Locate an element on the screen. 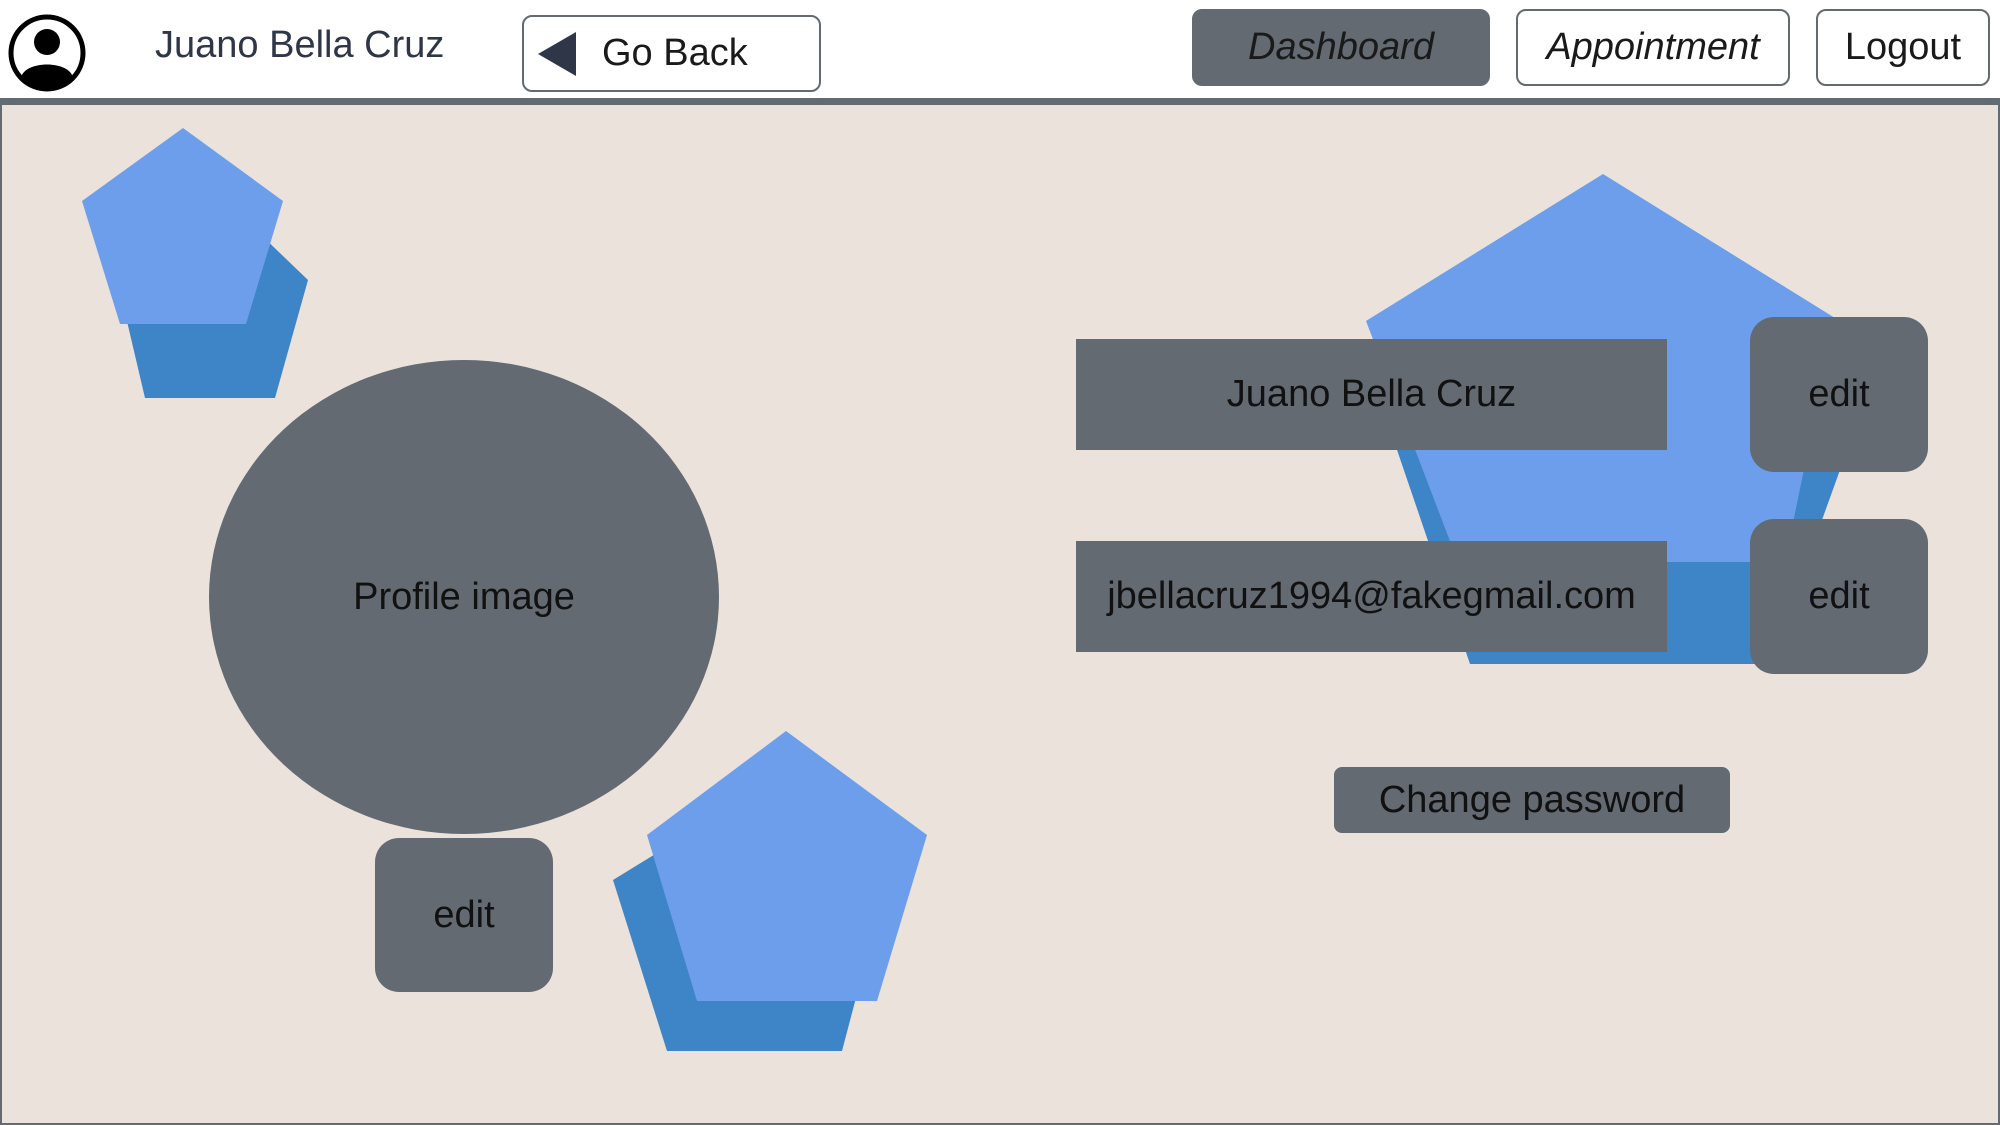 The image size is (2000, 1125). profile-image: Profile image is located at coordinates (464, 597).